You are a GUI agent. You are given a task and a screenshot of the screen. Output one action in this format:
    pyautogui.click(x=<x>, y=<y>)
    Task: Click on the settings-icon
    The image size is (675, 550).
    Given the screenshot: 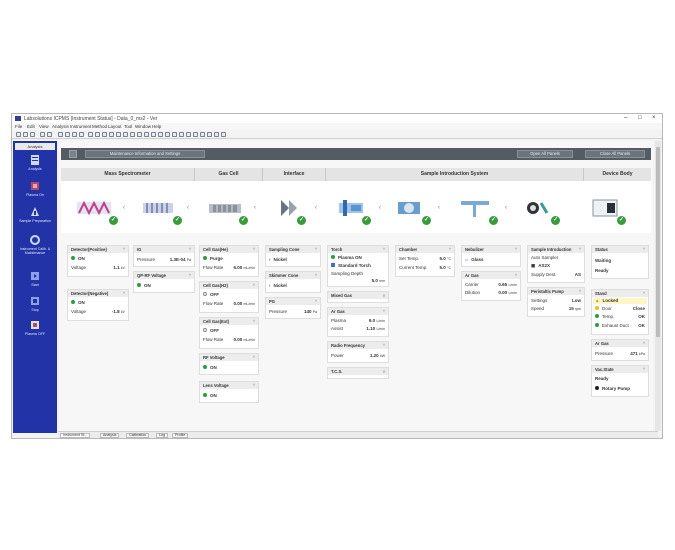 What is the action you would take?
    pyautogui.click(x=73, y=154)
    